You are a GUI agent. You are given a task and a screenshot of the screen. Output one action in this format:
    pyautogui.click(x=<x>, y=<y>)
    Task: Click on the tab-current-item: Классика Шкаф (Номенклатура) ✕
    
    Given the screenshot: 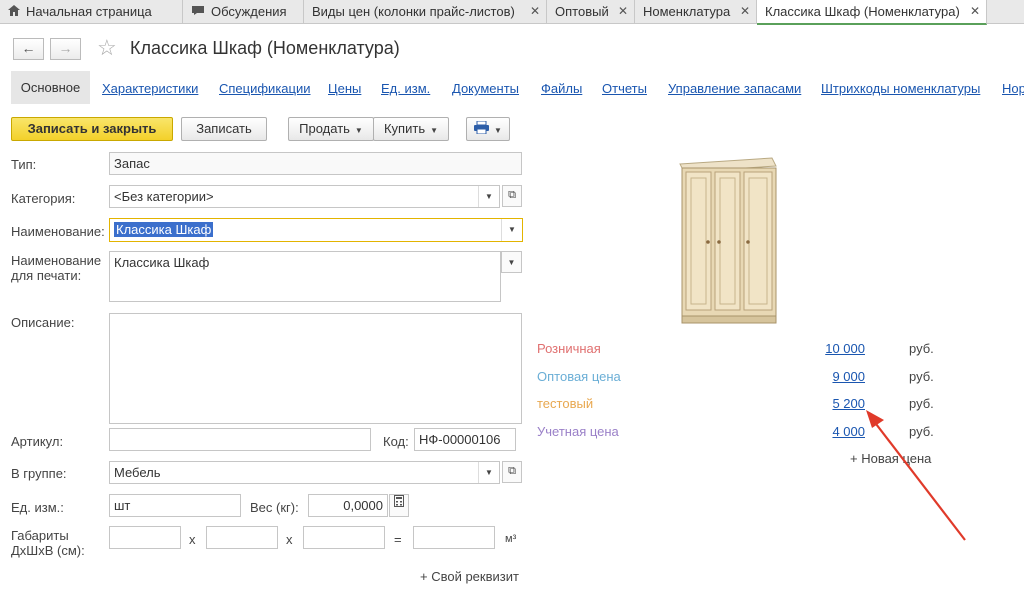 What is the action you would take?
    pyautogui.click(x=872, y=12)
    